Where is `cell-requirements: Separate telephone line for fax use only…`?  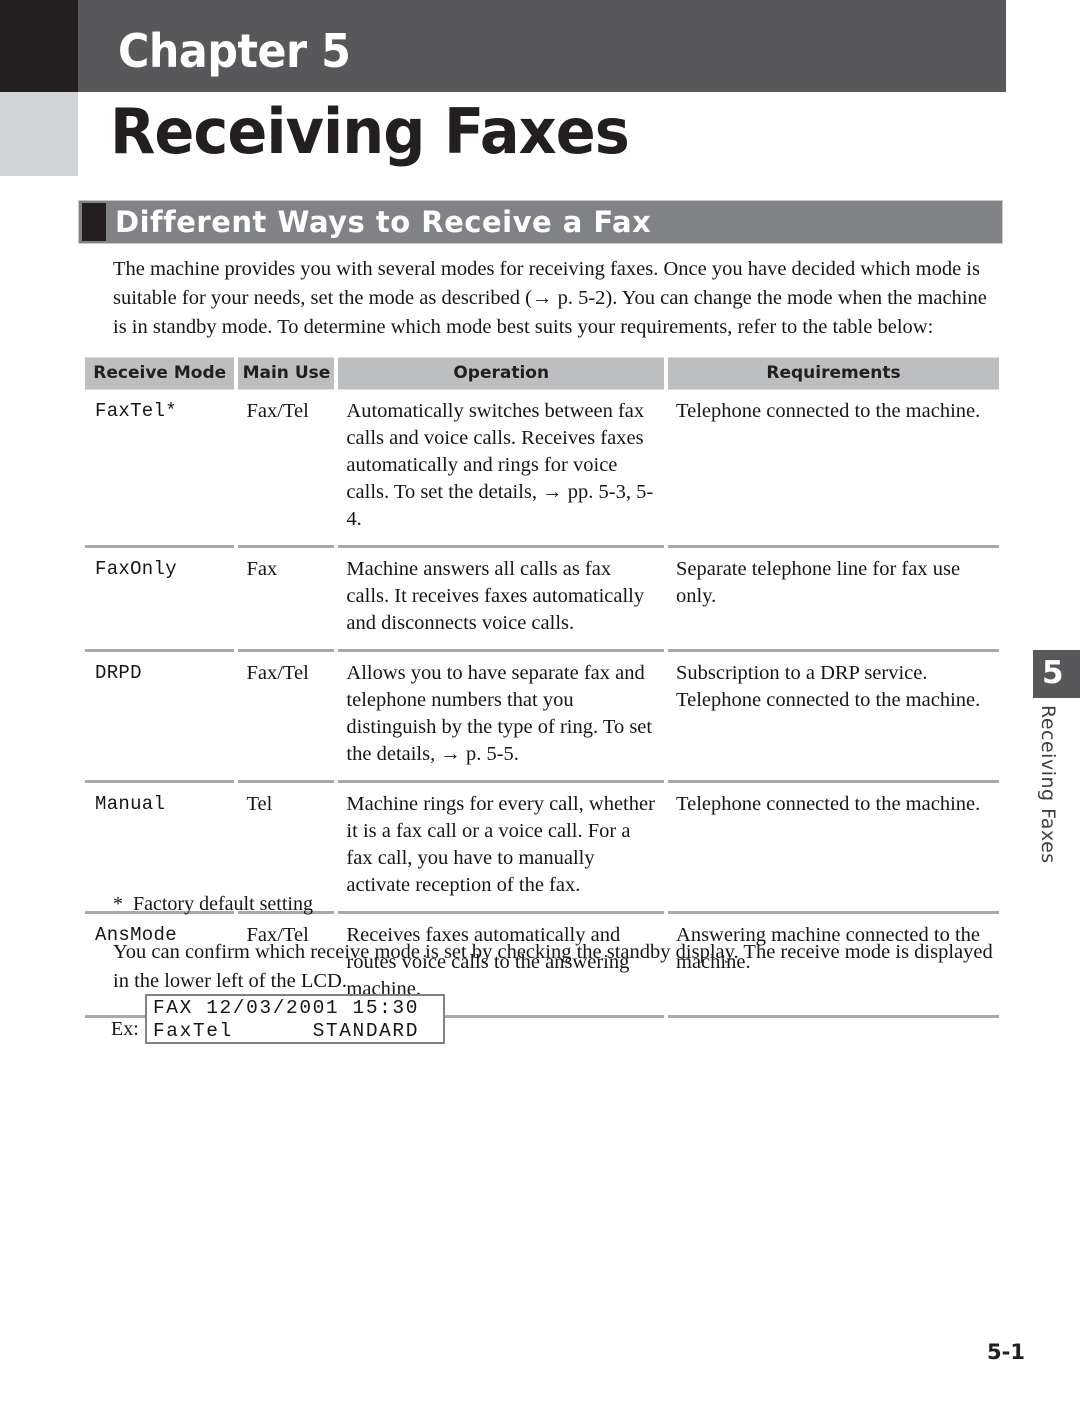
cell-requirements: Separate telephone line for fax use only… is located at coordinates (833, 600).